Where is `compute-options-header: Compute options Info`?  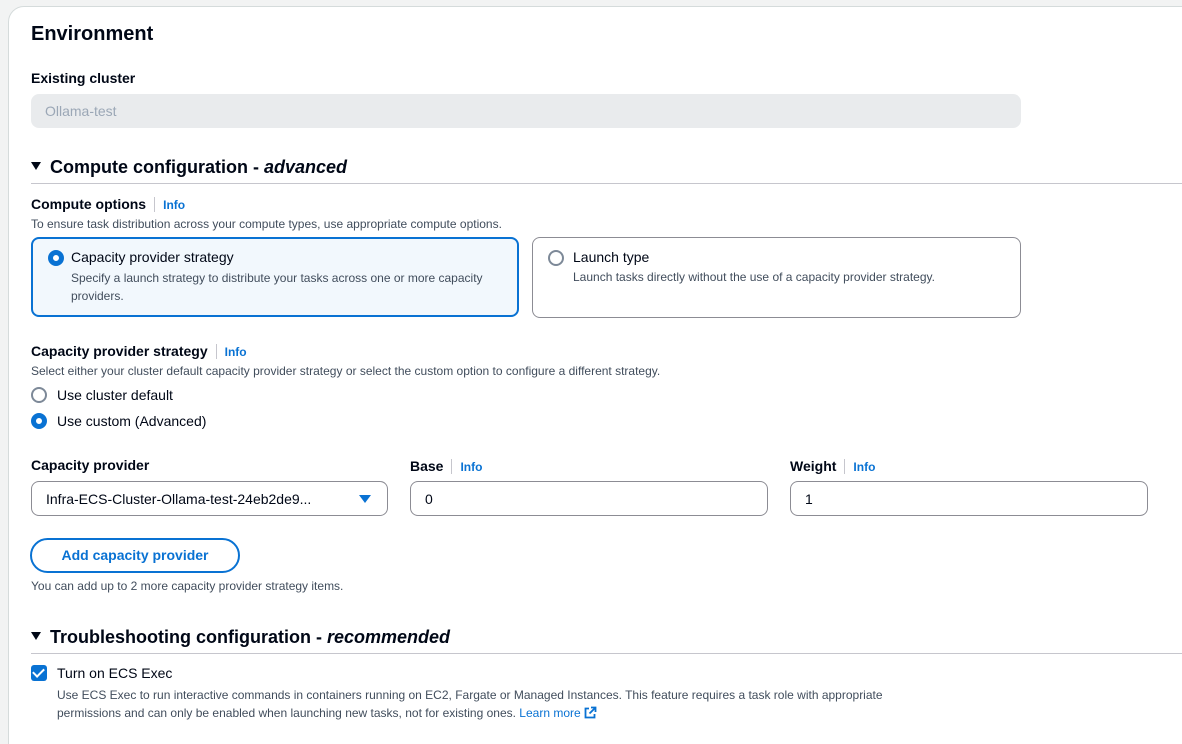 compute-options-header: Compute options Info is located at coordinates (108, 204).